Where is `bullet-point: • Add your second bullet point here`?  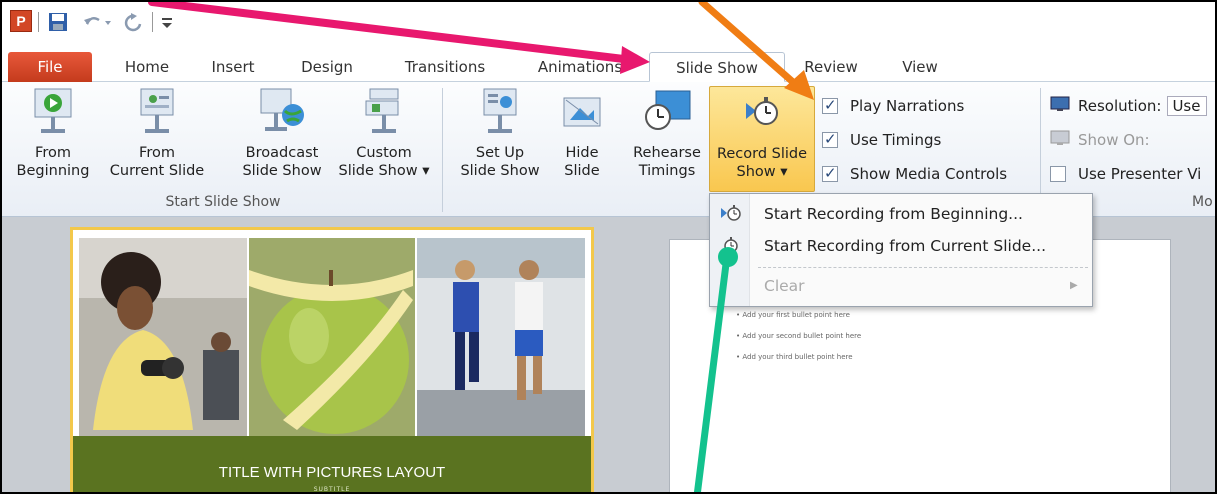
bullet-point: • Add your second bullet point here is located at coordinates (799, 336).